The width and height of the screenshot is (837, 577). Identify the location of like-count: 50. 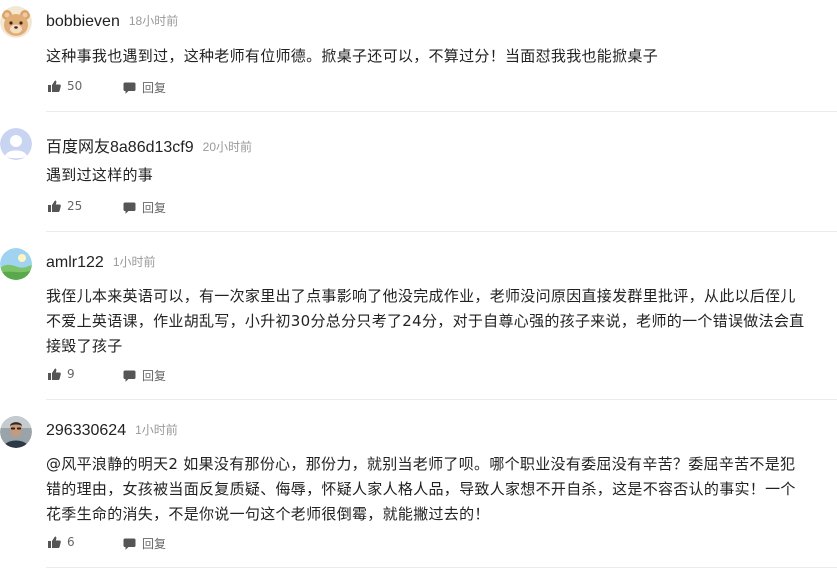
(75, 86).